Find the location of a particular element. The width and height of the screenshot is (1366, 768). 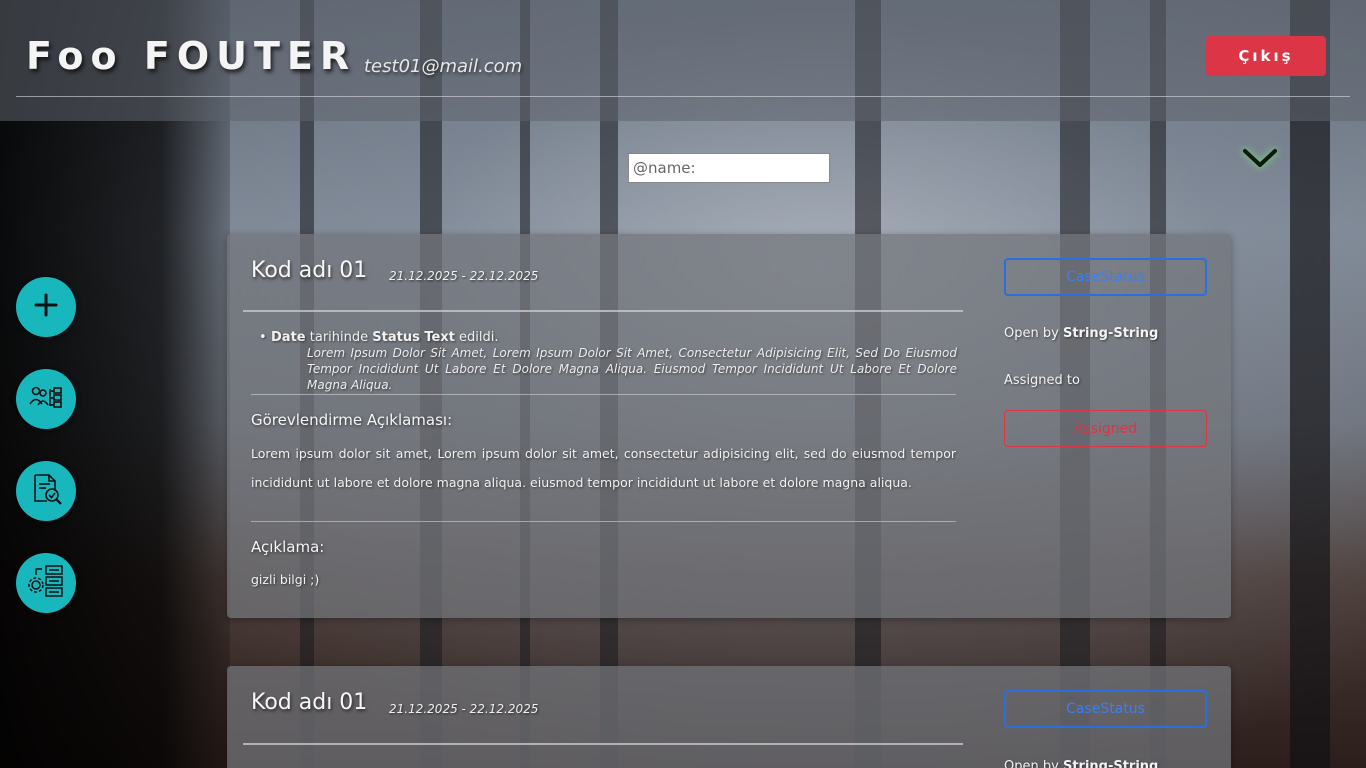

chevron-down-icon is located at coordinates (1260, 158).